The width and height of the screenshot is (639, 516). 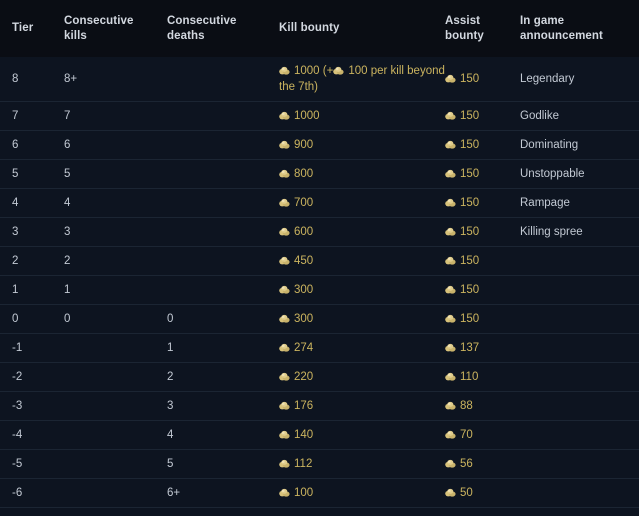 I want to click on column-header-in-game-announcement-line-1: In game, so click(x=542, y=20).